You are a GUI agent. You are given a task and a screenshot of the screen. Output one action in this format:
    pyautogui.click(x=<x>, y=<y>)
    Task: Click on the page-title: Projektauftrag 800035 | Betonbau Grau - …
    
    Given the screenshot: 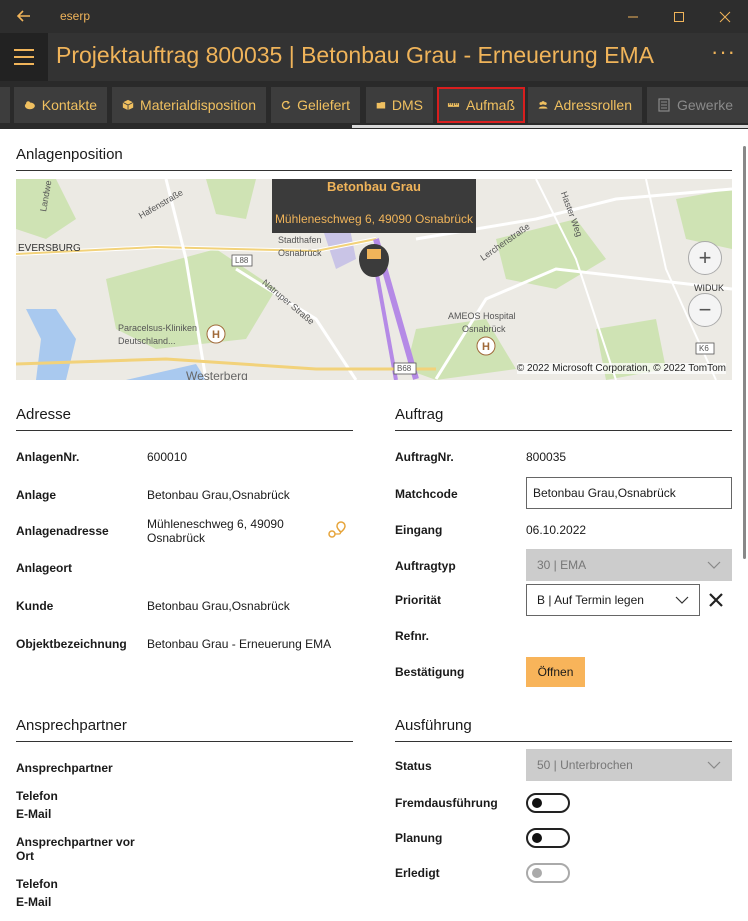 What is the action you would take?
    pyautogui.click(x=355, y=55)
    